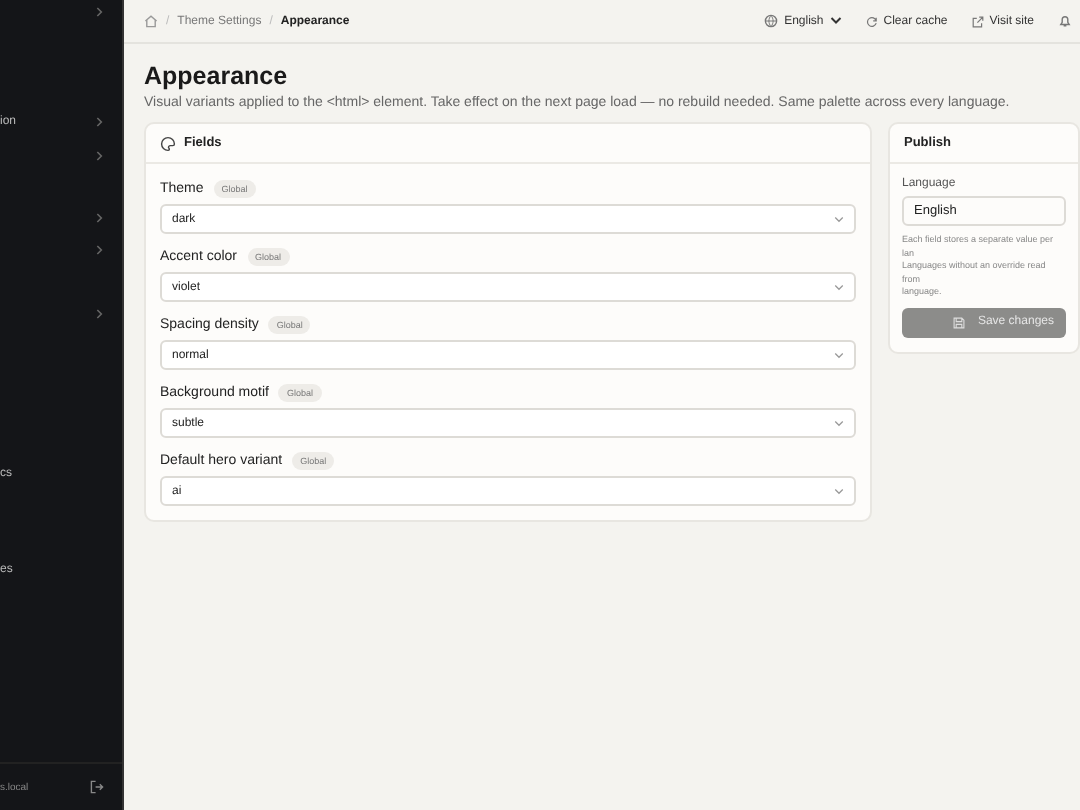 Image resolution: width=1080 pixels, height=810 pixels. Describe the element at coordinates (977, 21) in the screenshot. I see `external-link-icon` at that location.